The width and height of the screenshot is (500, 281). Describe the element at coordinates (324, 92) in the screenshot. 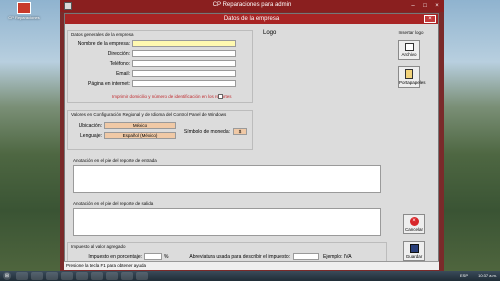

I see `logo-area: Logo` at that location.